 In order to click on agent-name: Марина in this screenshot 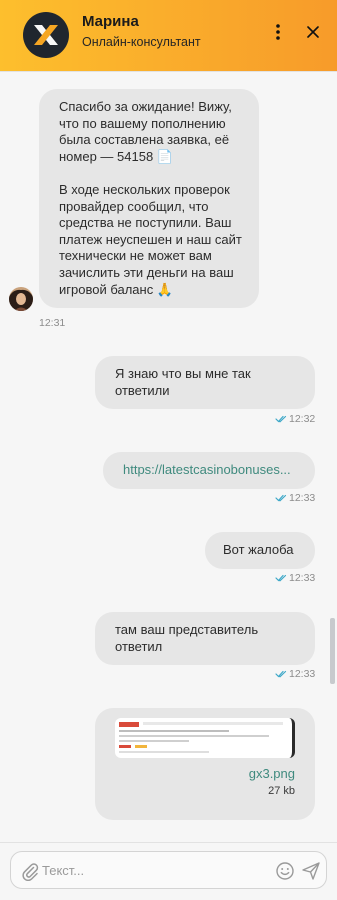, I will do `click(110, 21)`.